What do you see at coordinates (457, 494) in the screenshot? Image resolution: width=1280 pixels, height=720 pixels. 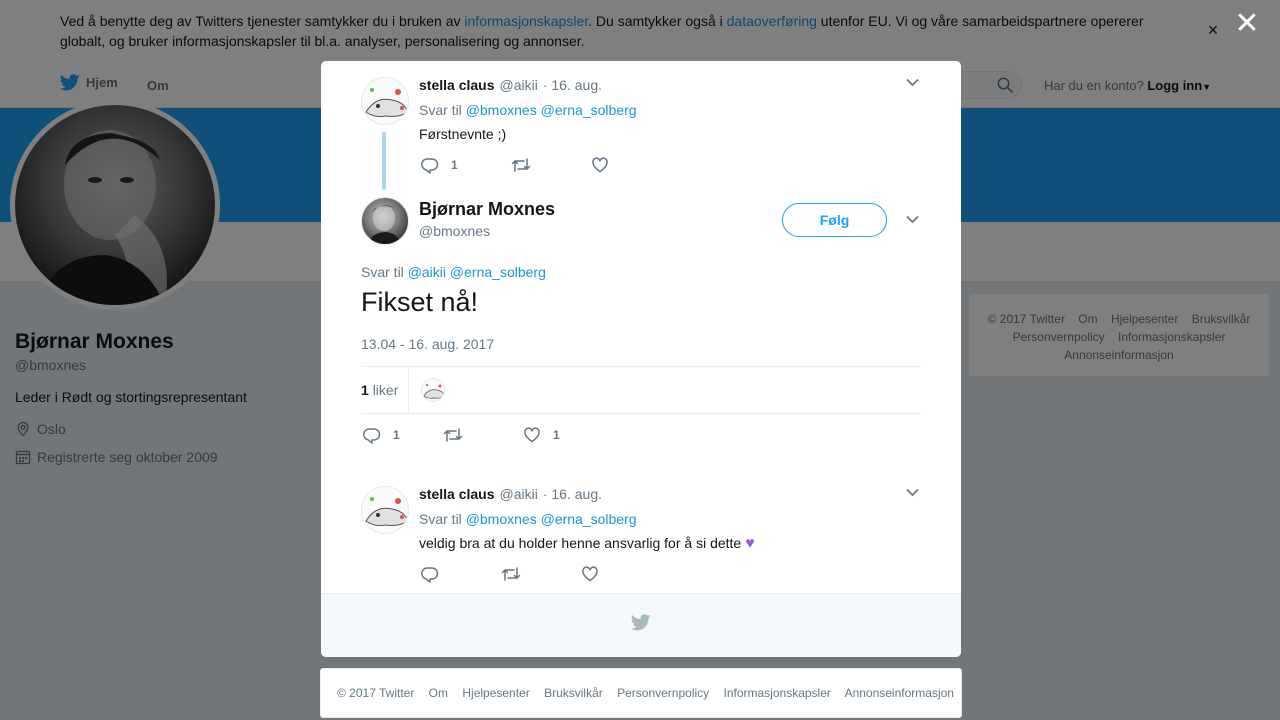 I see `reply-tweet-name: stella claus` at bounding box center [457, 494].